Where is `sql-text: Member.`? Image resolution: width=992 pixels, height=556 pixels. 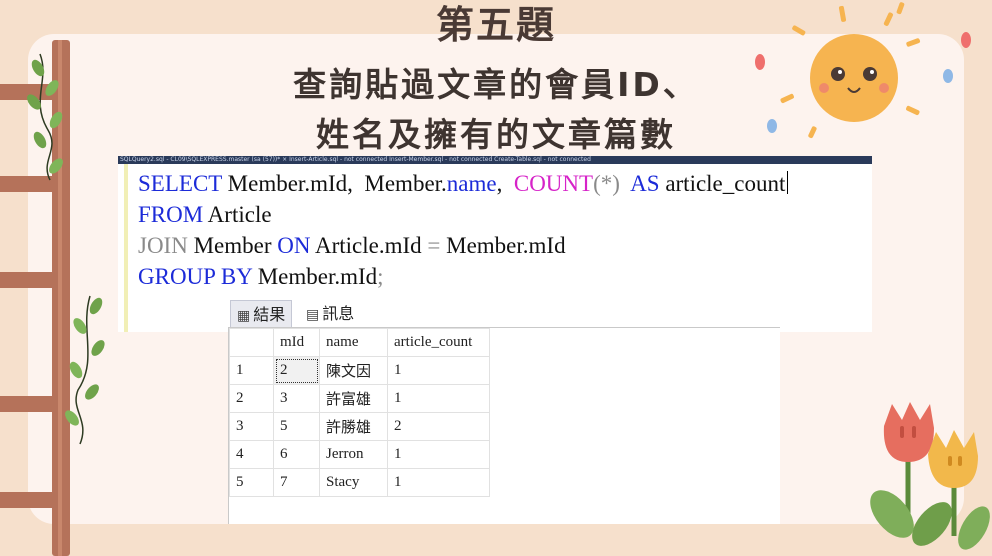 sql-text: Member. is located at coordinates (266, 183).